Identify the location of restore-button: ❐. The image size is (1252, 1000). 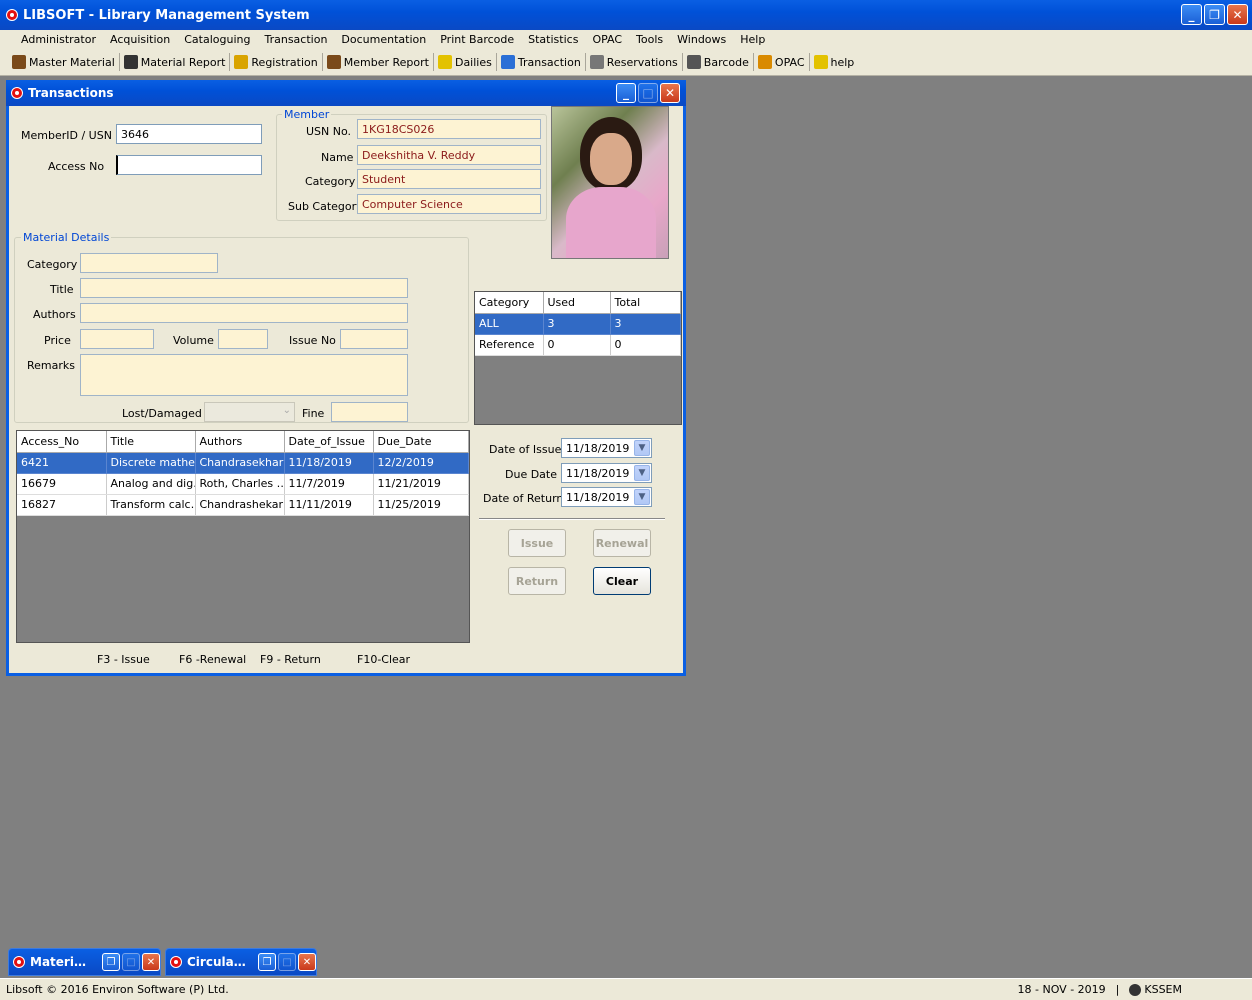
(1214, 14).